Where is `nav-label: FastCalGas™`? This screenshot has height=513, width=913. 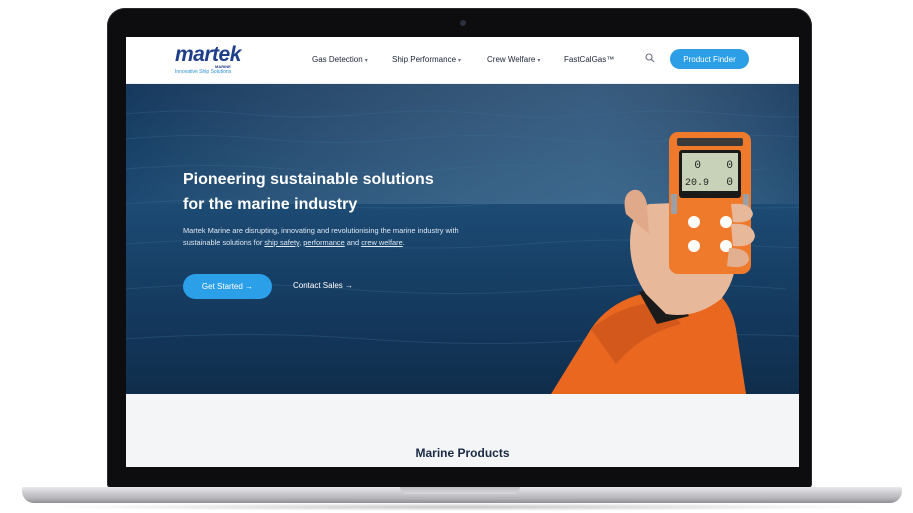 nav-label: FastCalGas™ is located at coordinates (589, 59).